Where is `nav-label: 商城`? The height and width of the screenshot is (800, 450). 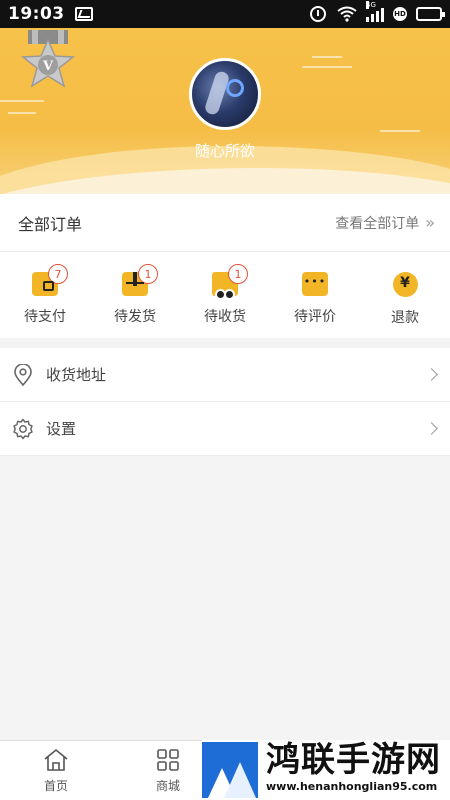
nav-label: 商城 is located at coordinates (167, 786).